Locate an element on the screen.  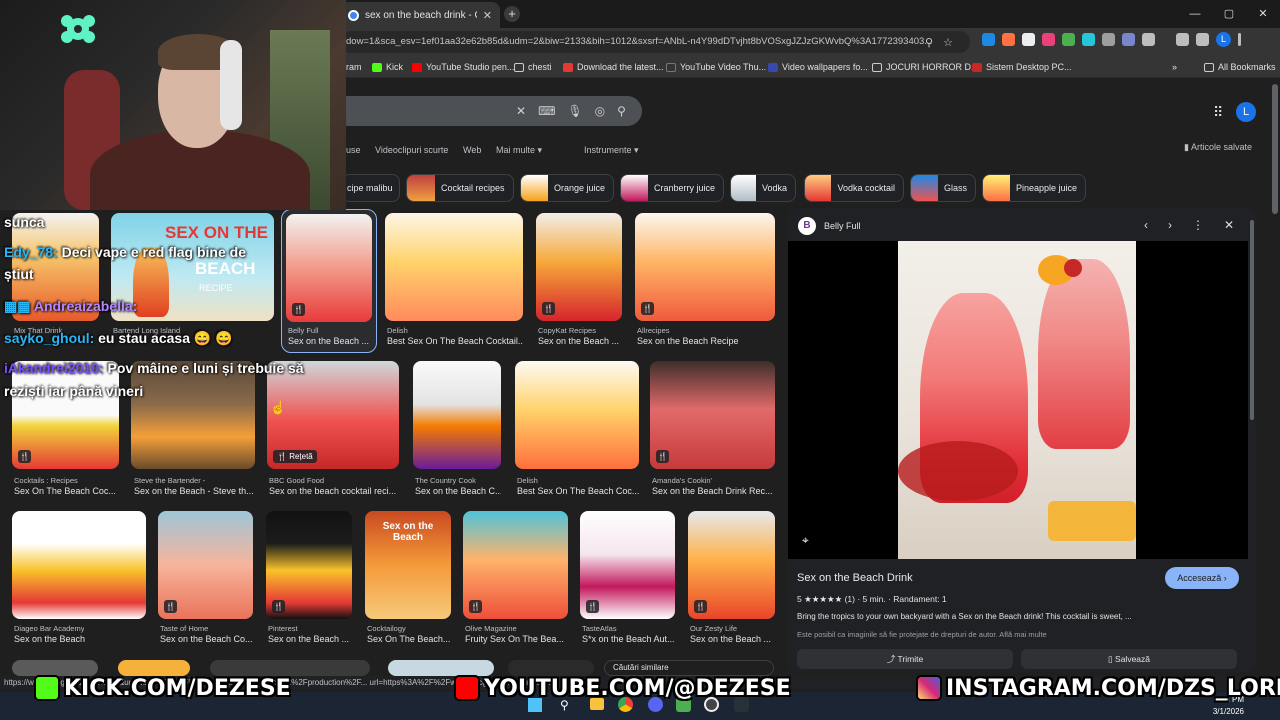
chip: Vodka cocktail is located at coordinates (854, 188).